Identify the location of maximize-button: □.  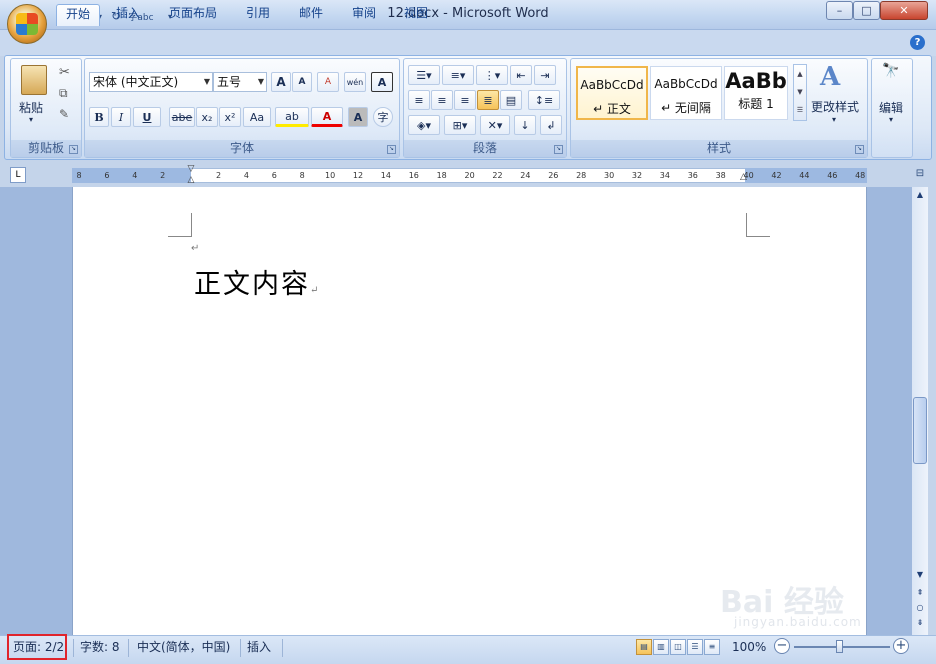
(866, 10).